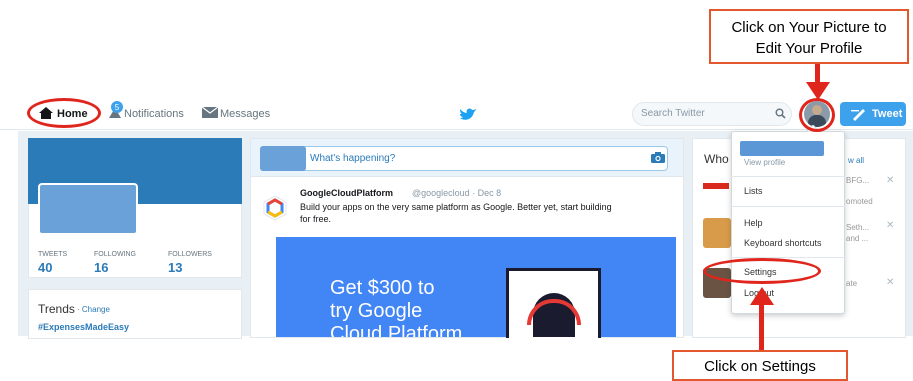 This screenshot has height=381, width=913. What do you see at coordinates (101, 267) in the screenshot?
I see `stat-following-value: 16` at bounding box center [101, 267].